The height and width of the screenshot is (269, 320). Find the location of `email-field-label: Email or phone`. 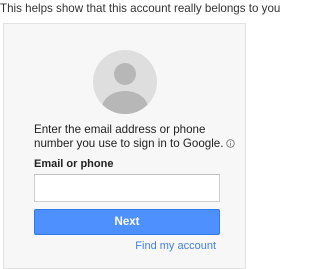

email-field-label: Email or phone is located at coordinates (74, 164).